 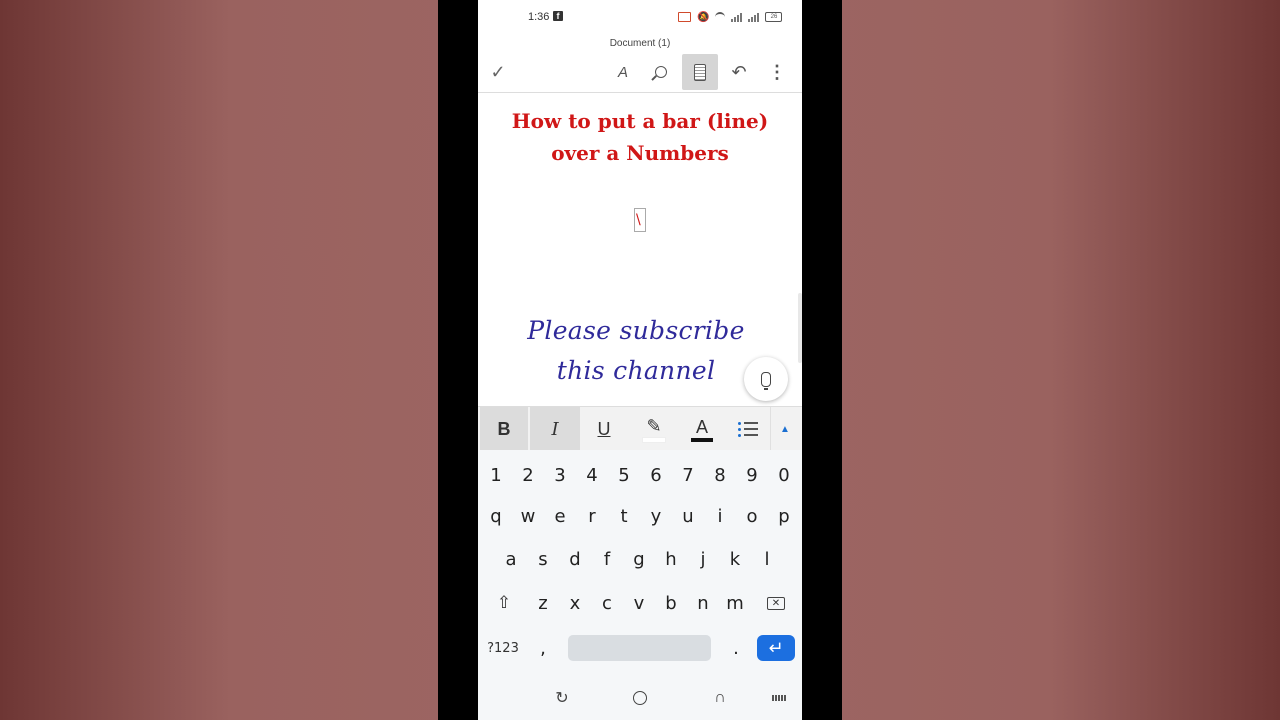 I want to click on period-key: ., so click(x=736, y=648).